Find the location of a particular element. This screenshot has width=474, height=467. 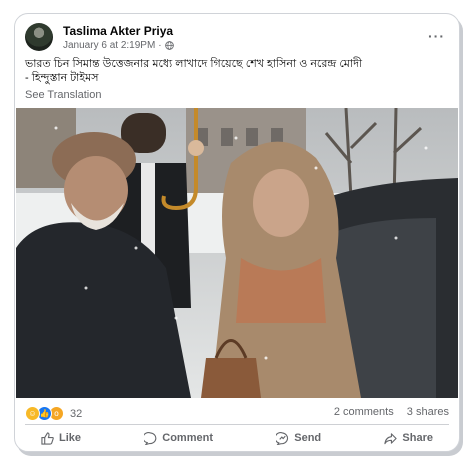

action-divider is located at coordinates (237, 424).